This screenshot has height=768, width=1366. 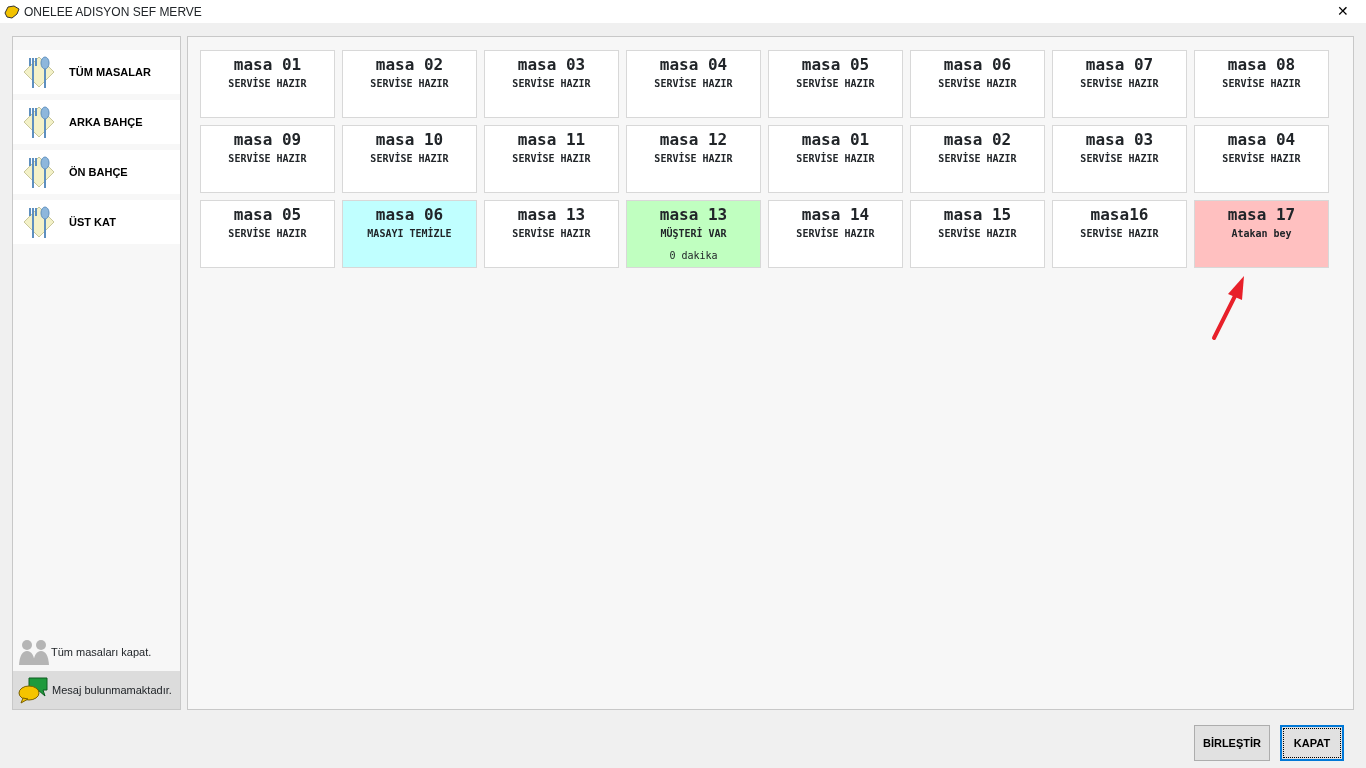 I want to click on table-tile: masa 06 MASAYI TEMİZLE, so click(x=409, y=234).